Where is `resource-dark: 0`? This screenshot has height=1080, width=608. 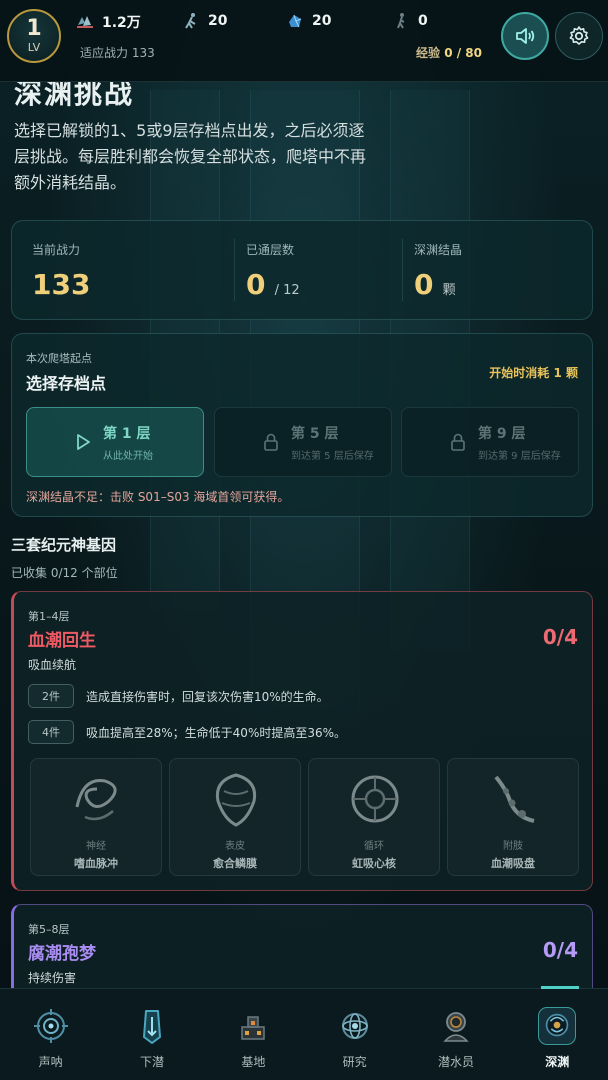
resource-dark: 0 is located at coordinates (410, 21).